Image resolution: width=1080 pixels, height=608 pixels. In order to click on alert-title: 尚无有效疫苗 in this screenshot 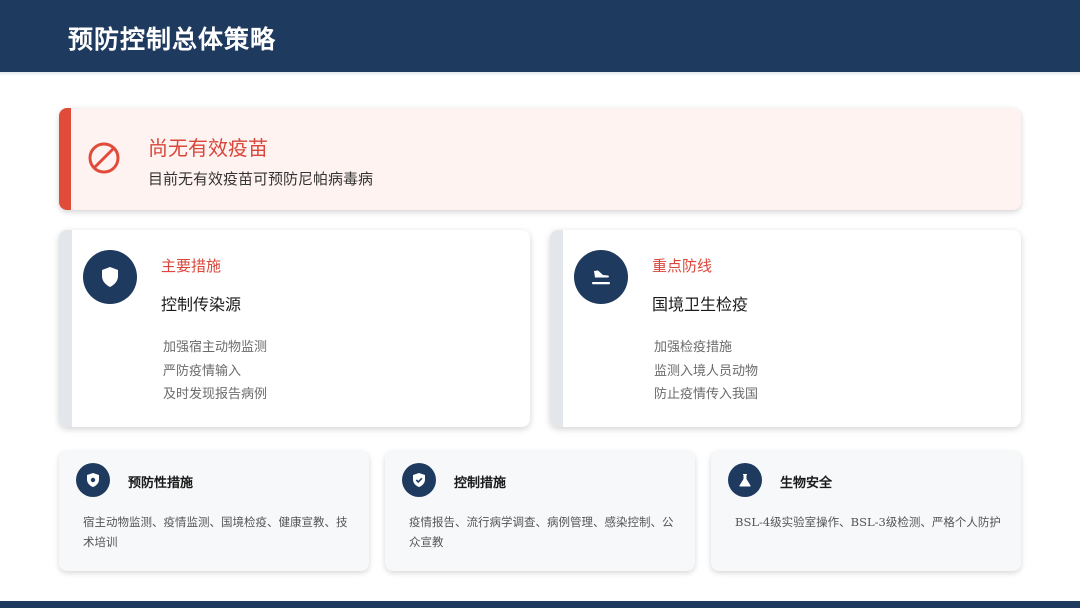, I will do `click(208, 148)`.